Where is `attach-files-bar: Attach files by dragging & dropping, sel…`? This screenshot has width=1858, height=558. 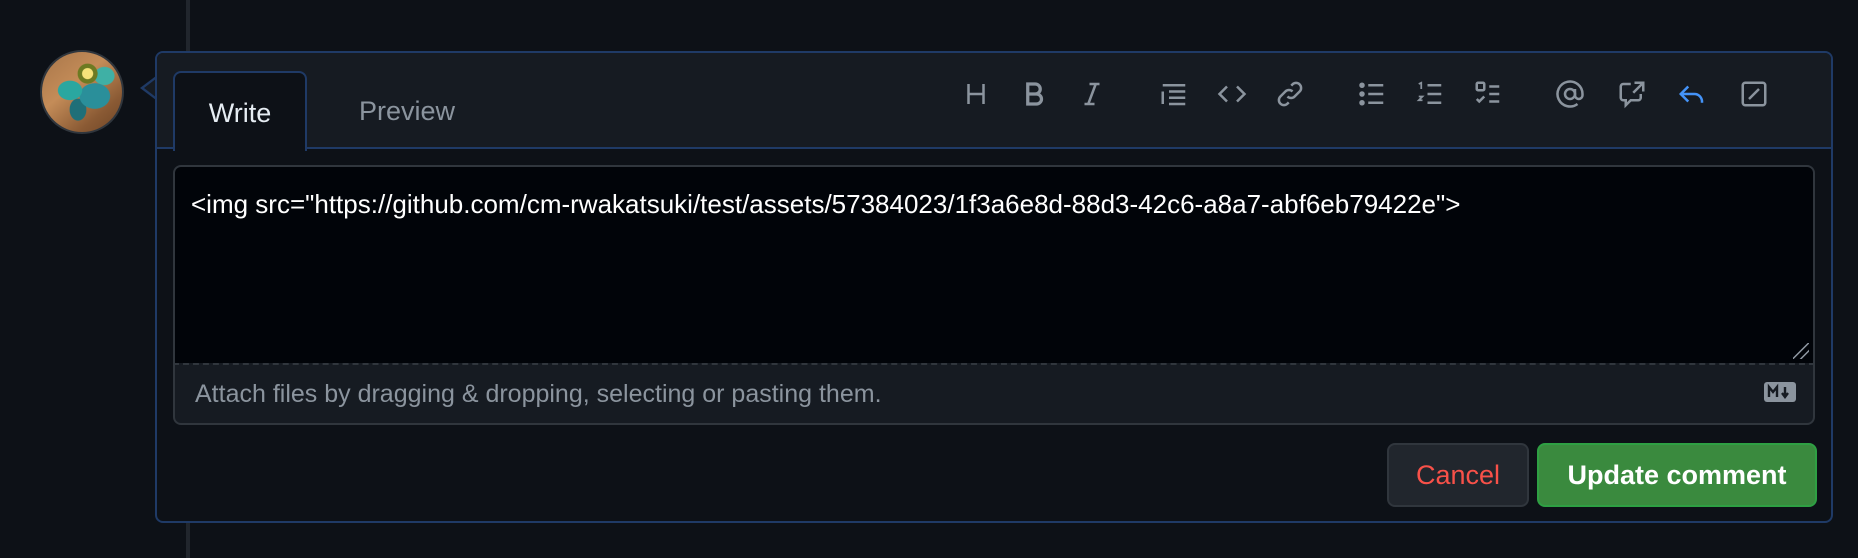
attach-files-bar: Attach files by dragging & dropping, sel… is located at coordinates (994, 394).